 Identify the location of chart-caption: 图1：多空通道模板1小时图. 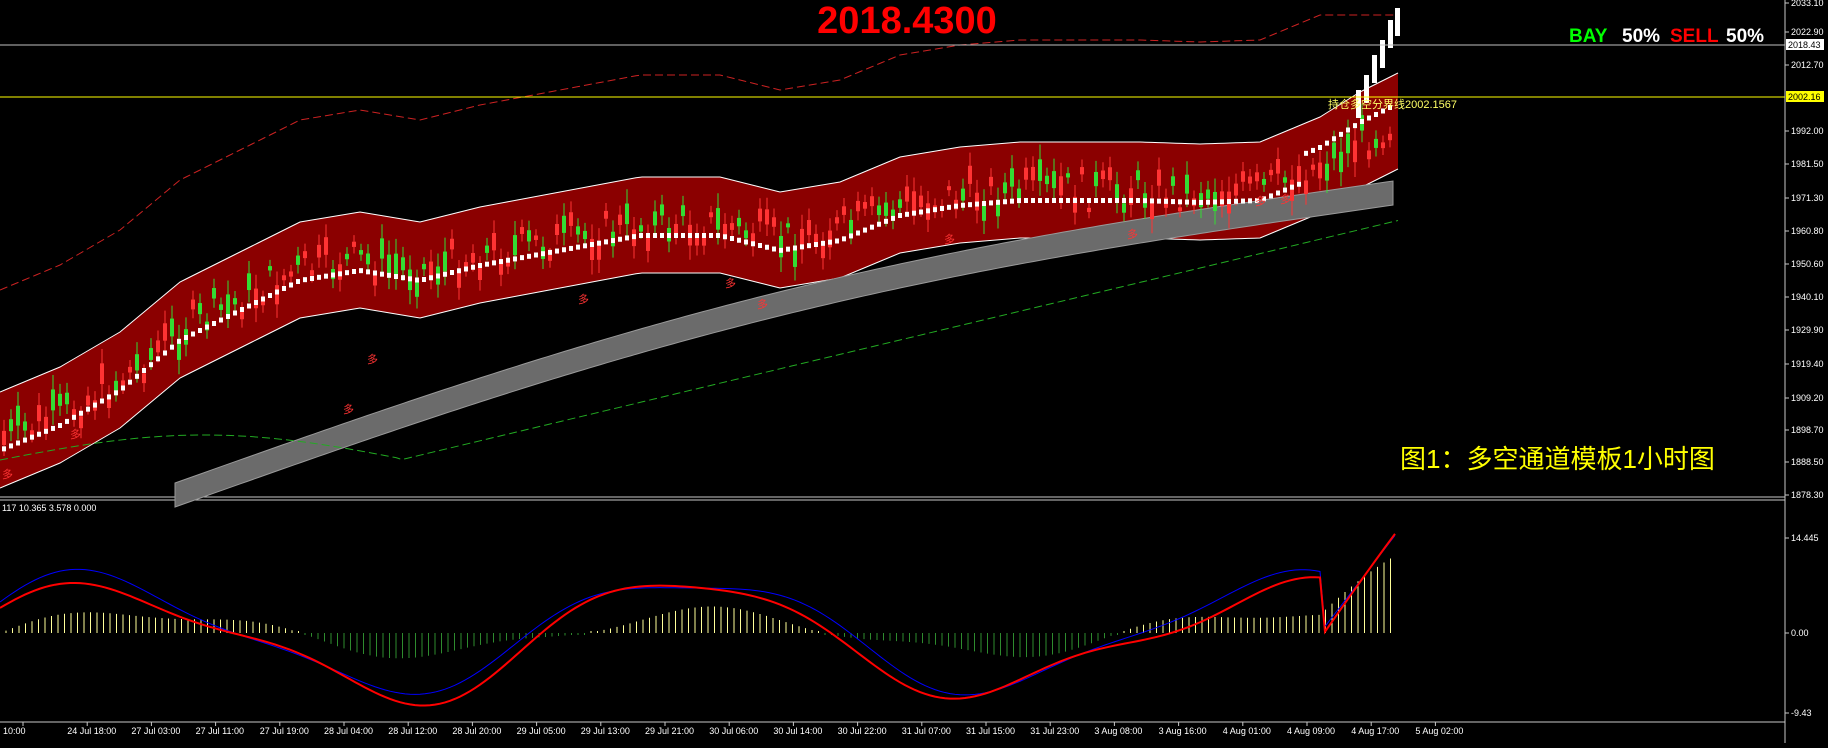
(1557, 459).